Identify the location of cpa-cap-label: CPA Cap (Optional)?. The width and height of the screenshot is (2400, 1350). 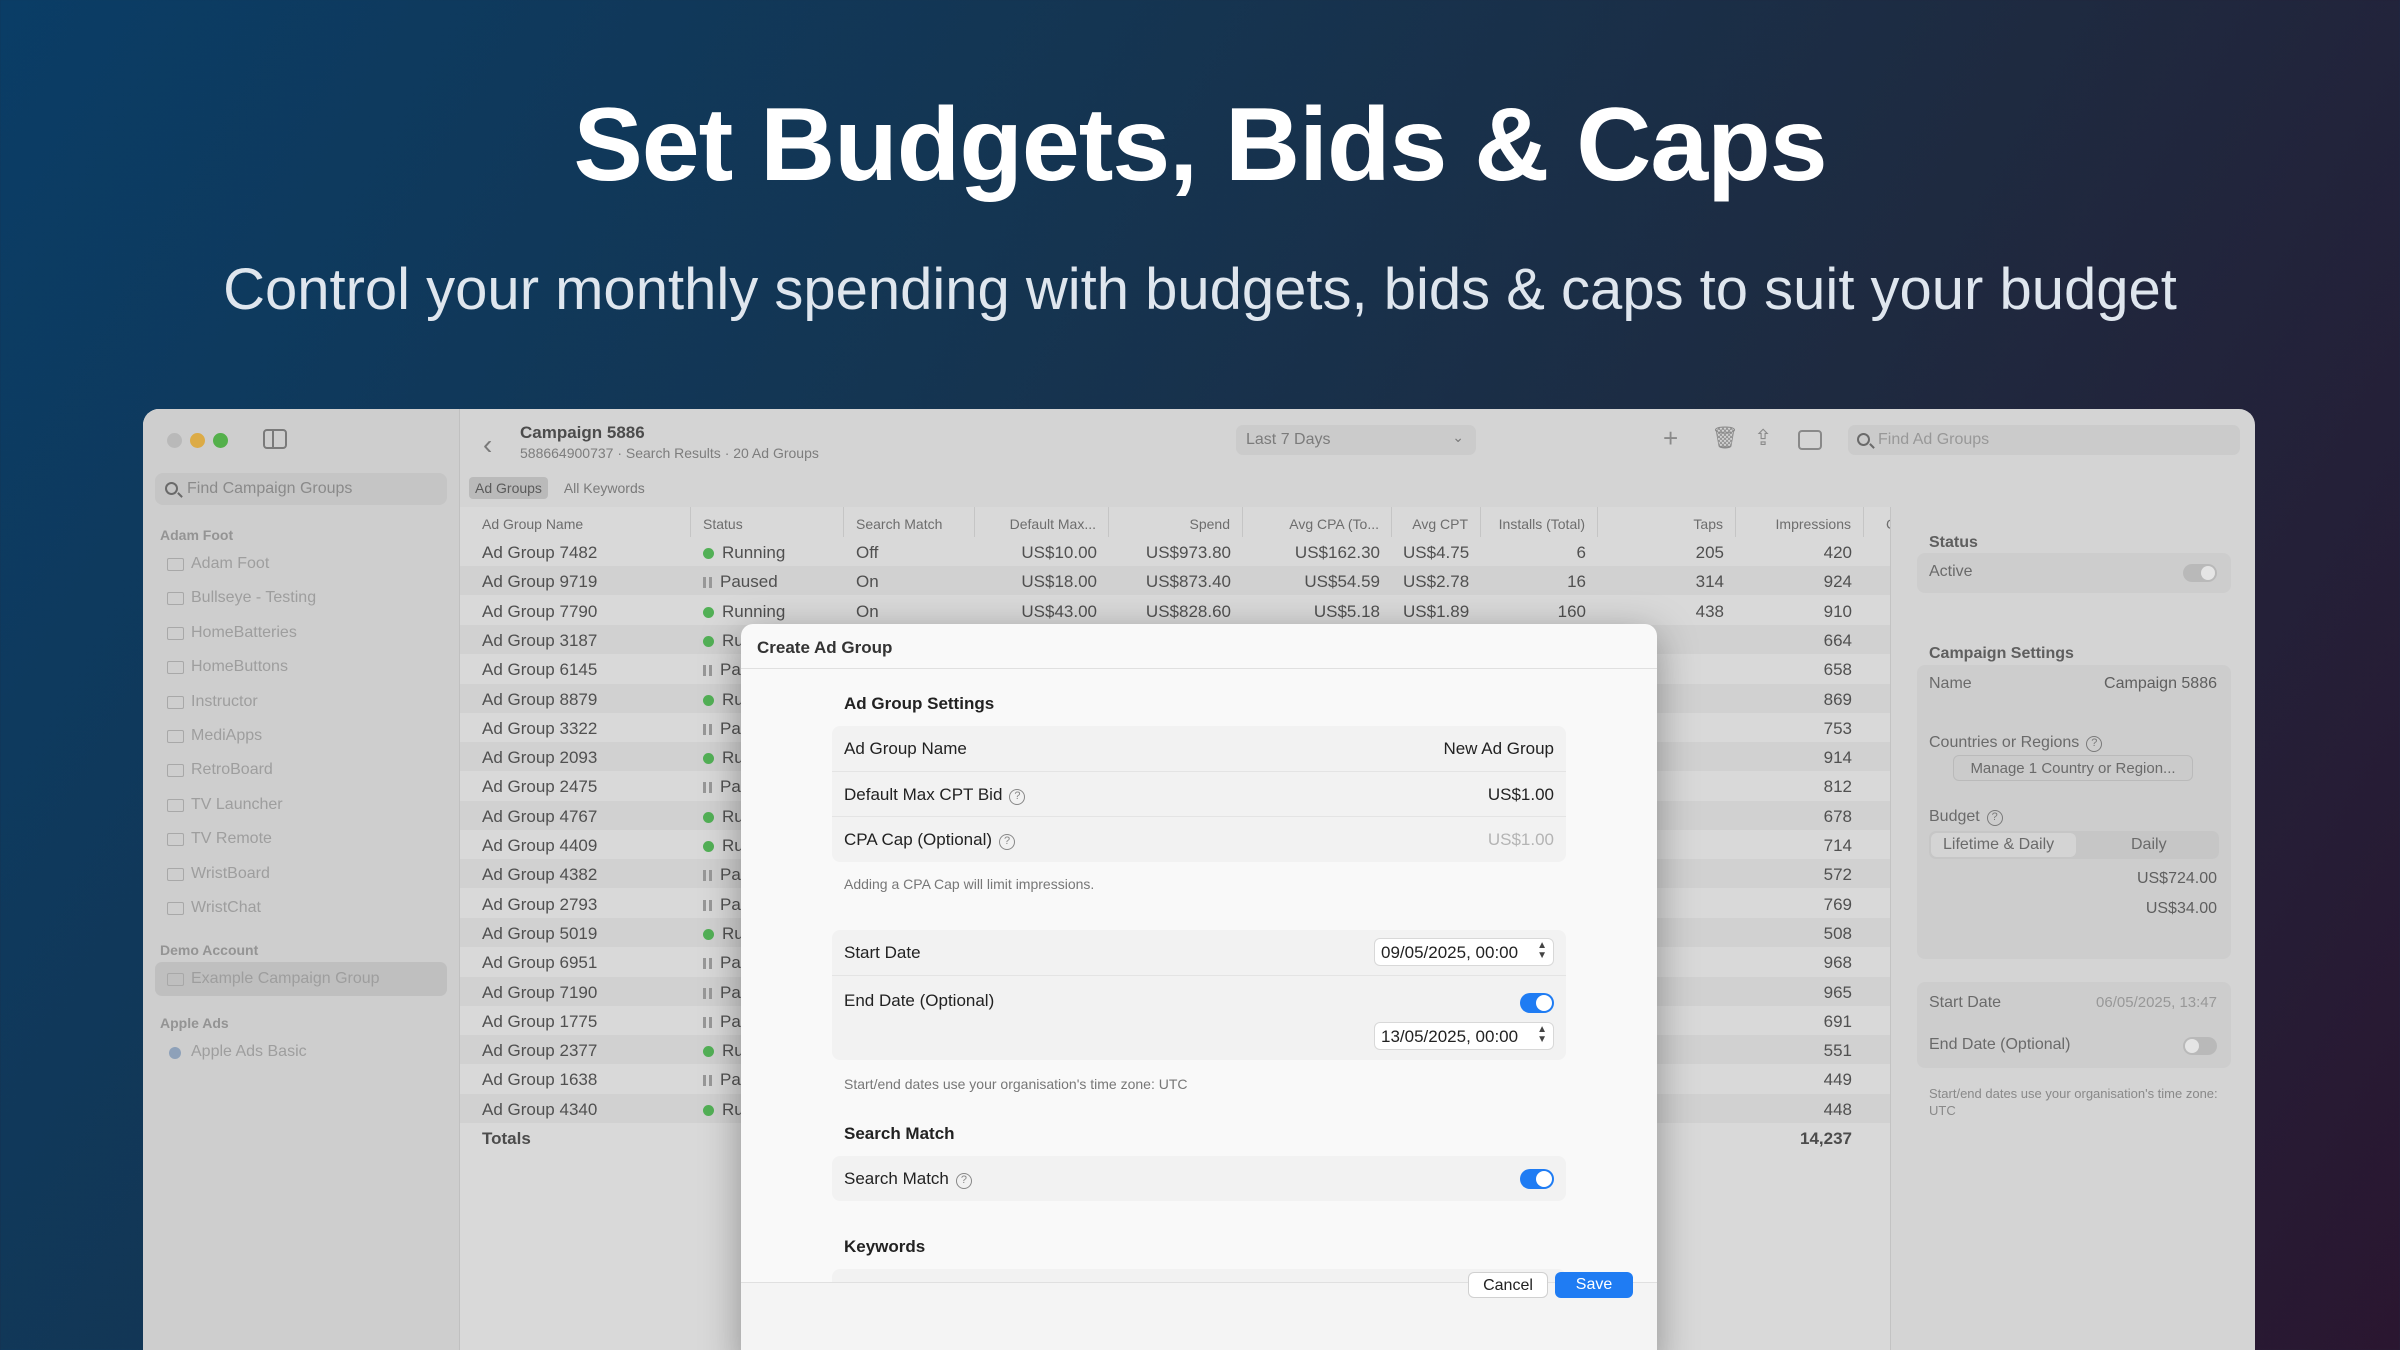
(930, 840).